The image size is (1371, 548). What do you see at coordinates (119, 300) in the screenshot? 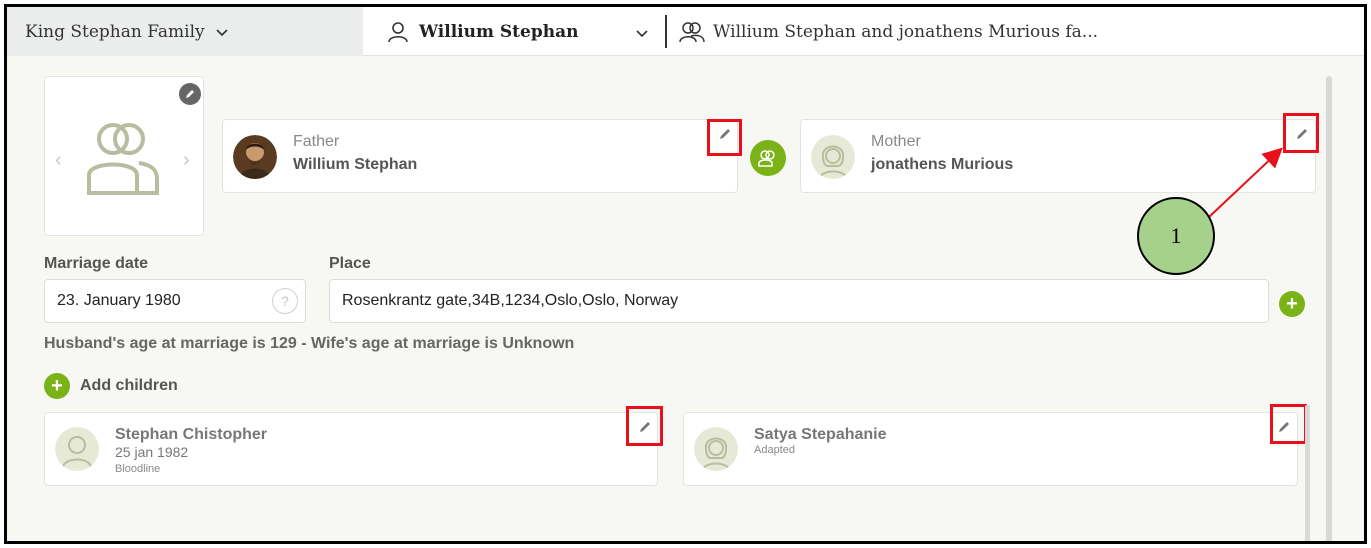
I see `marriage-date-value: 23. January 1980` at bounding box center [119, 300].